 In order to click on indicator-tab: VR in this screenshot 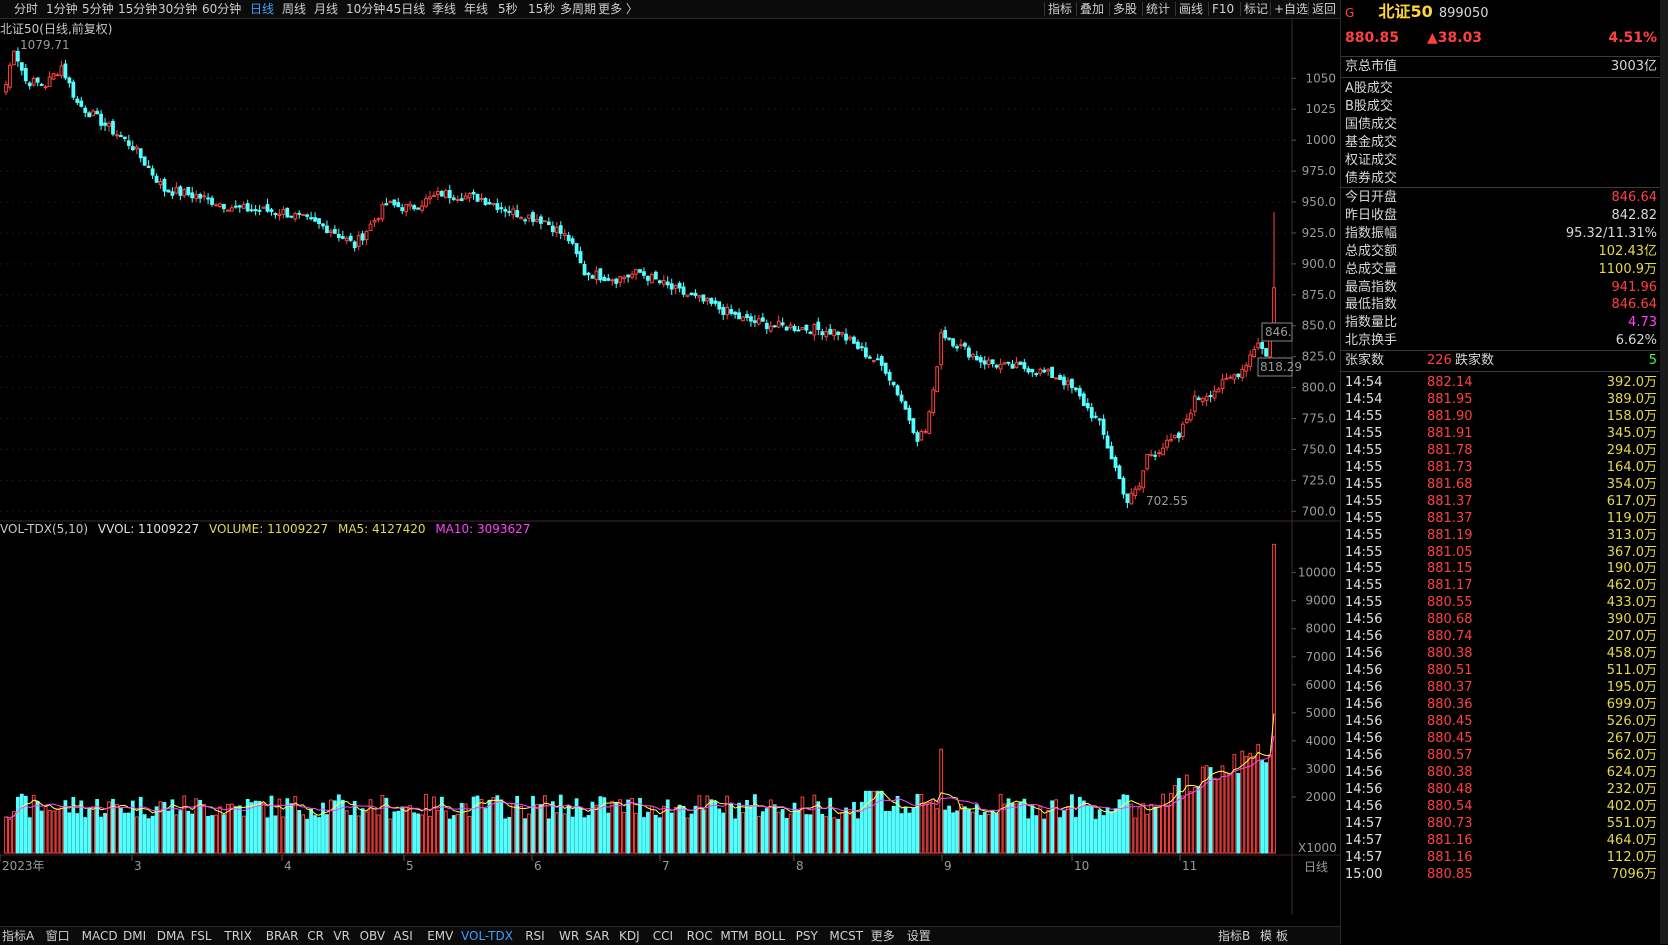, I will do `click(341, 936)`.